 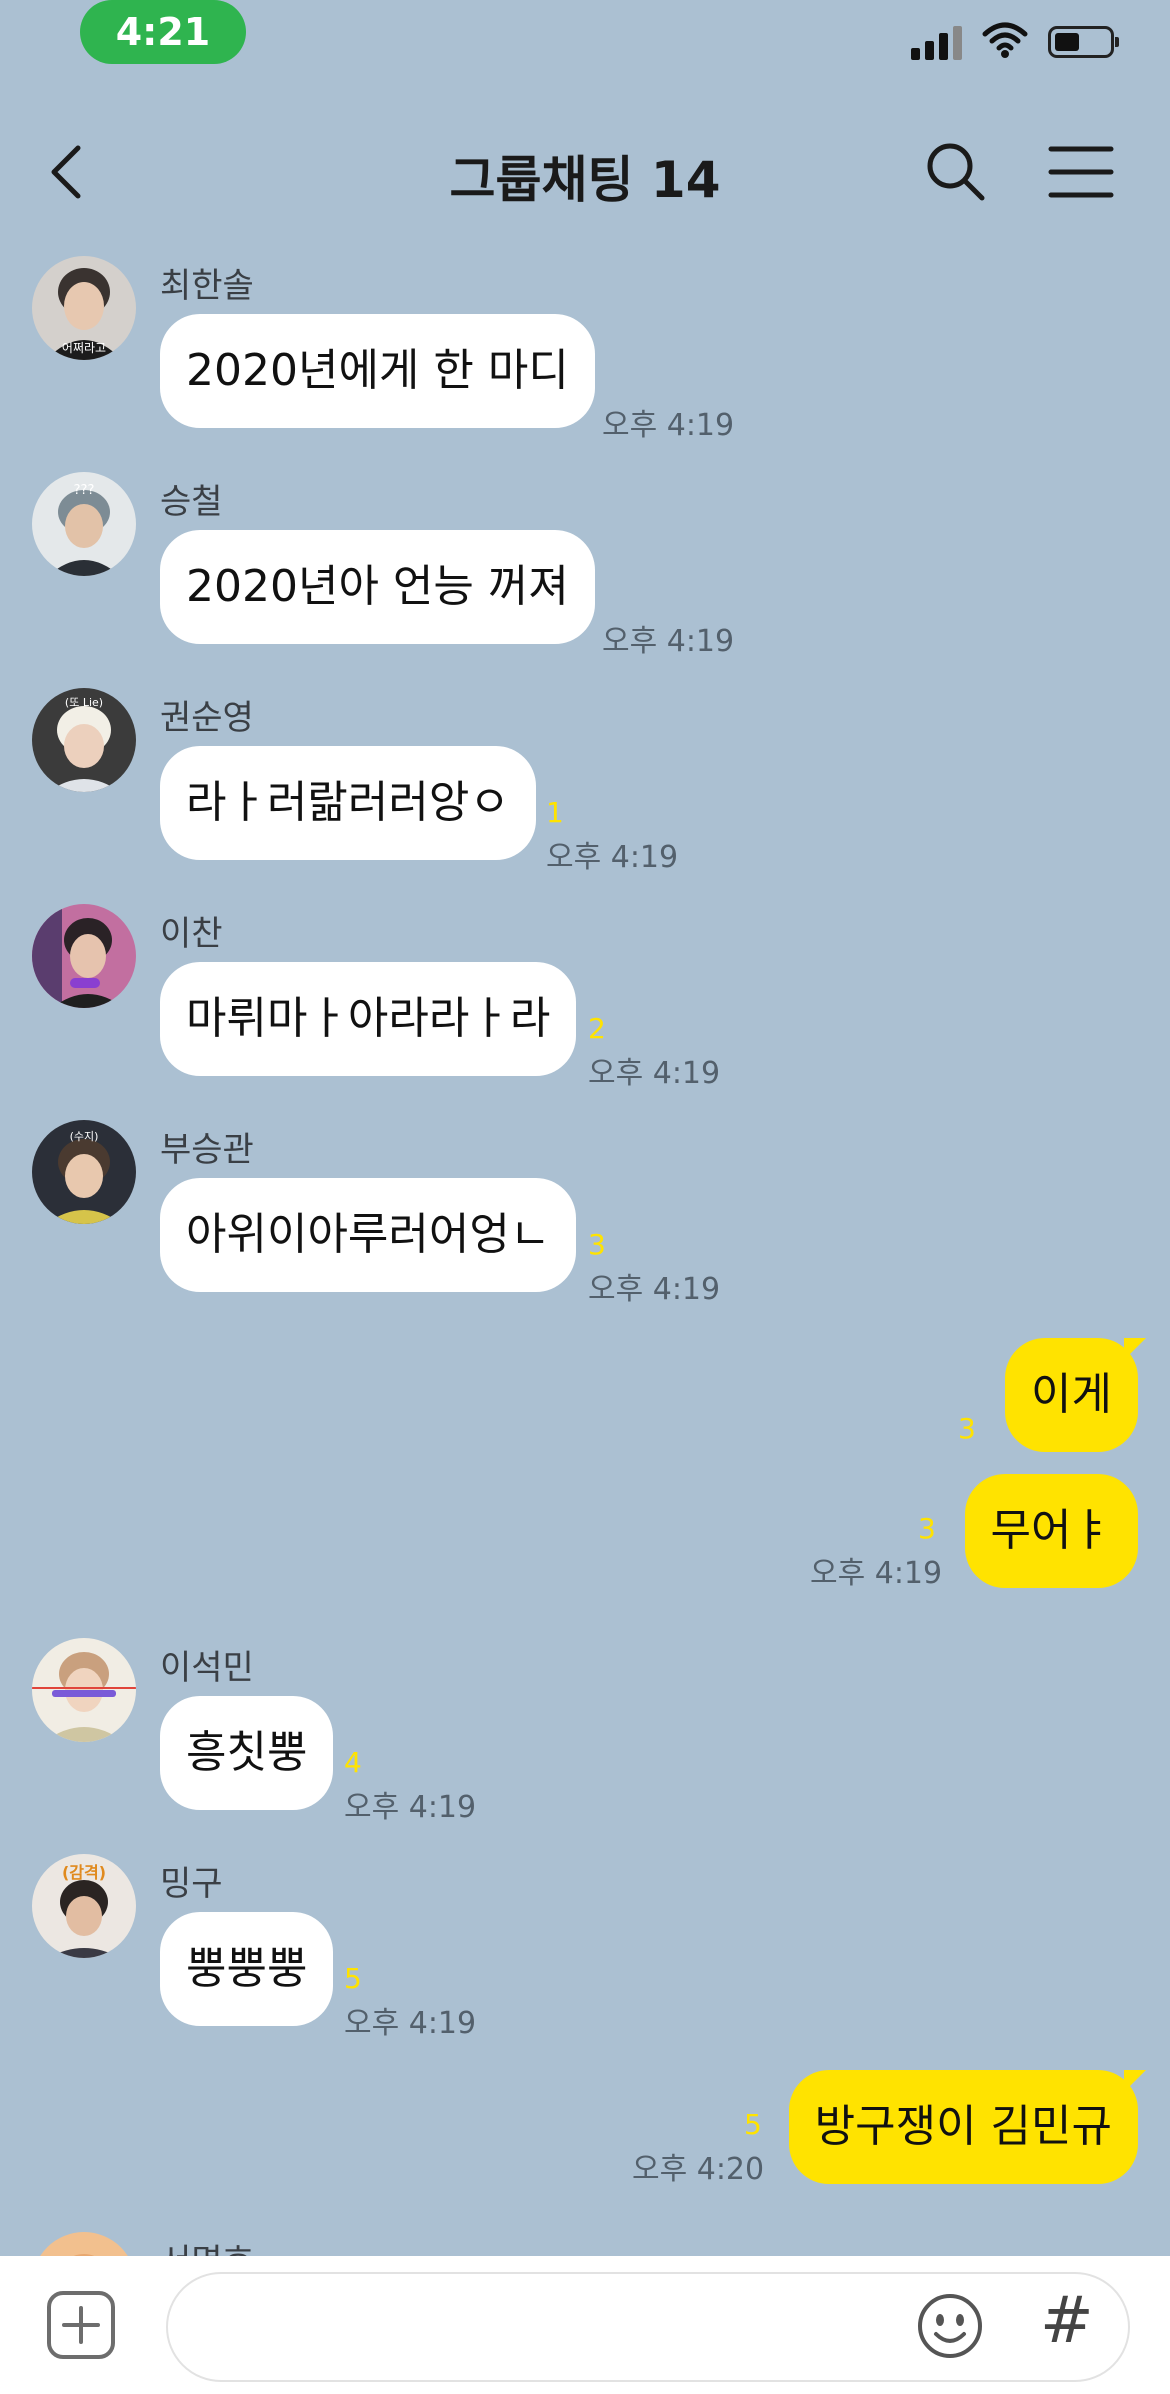 What do you see at coordinates (247, 1753) in the screenshot?
I see `message-bubble: 흥칫뿡` at bounding box center [247, 1753].